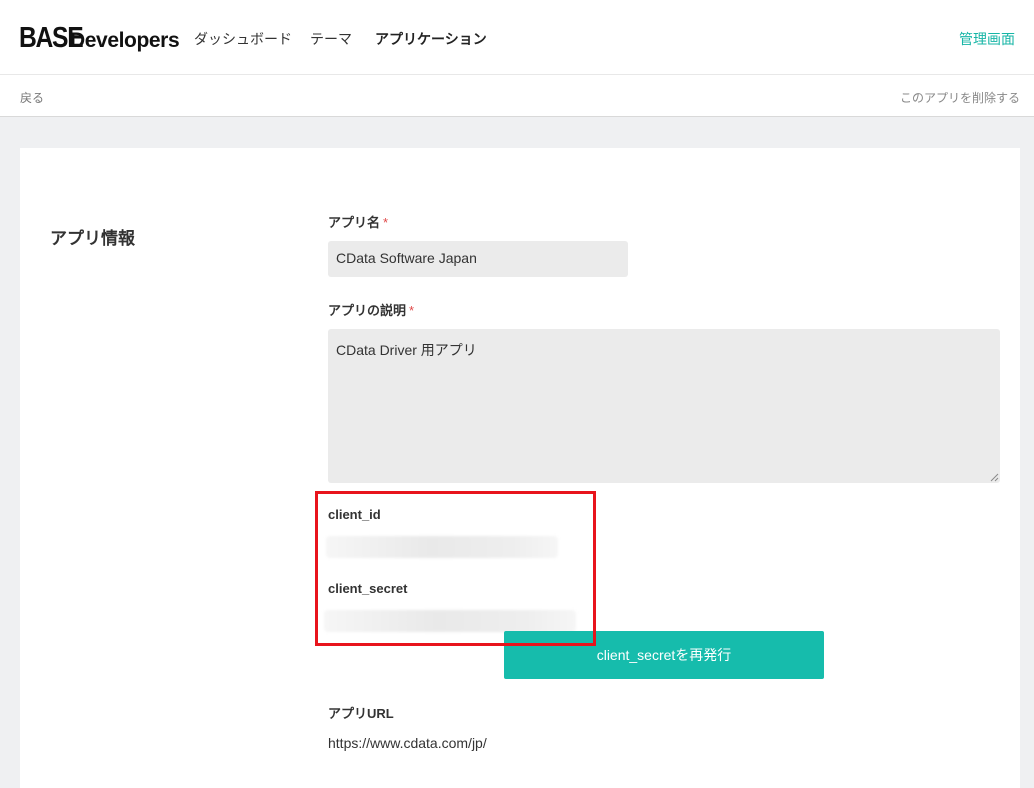 This screenshot has height=788, width=1034. I want to click on app-description-field: CData Driver 用アプリ, so click(664, 406).